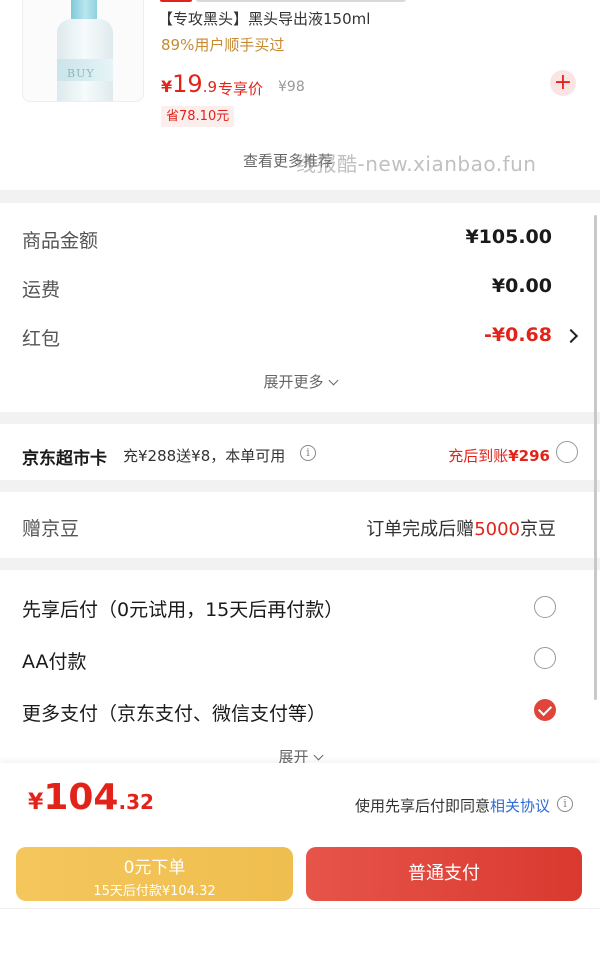 Image resolution: width=600 pixels, height=955 pixels. I want to click on exclusive-price-tag: 专享价, so click(241, 89).